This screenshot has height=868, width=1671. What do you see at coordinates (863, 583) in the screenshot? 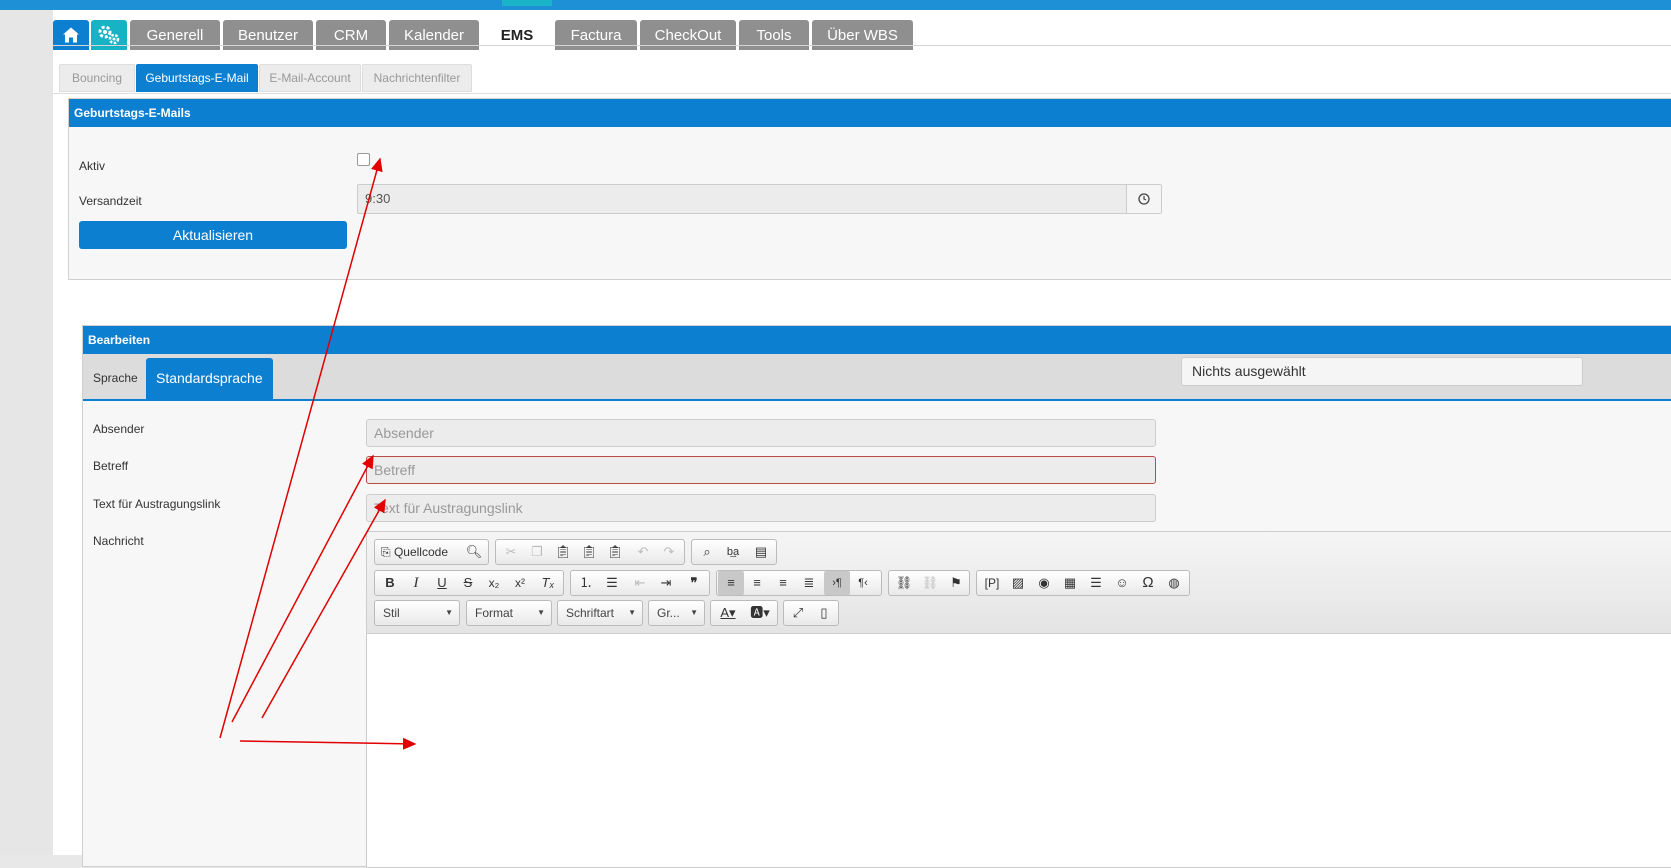
I see `rtl-icon: ¶‹` at bounding box center [863, 583].